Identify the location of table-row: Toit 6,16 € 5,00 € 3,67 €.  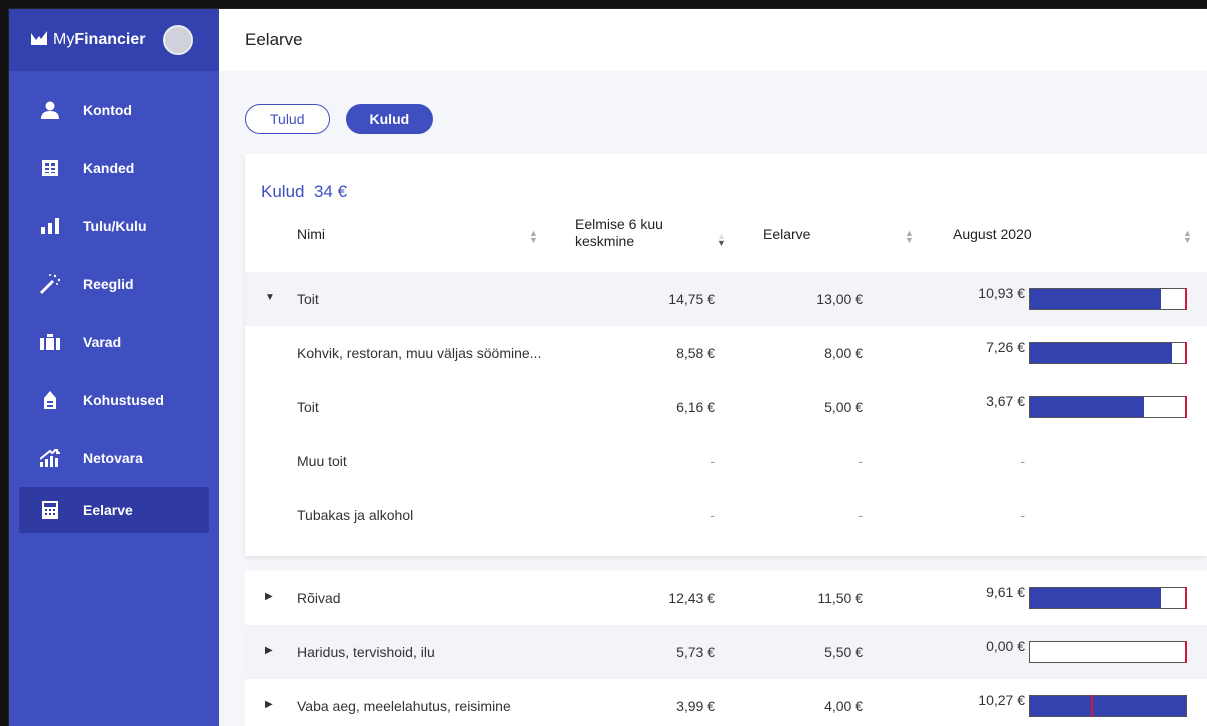
(726, 407).